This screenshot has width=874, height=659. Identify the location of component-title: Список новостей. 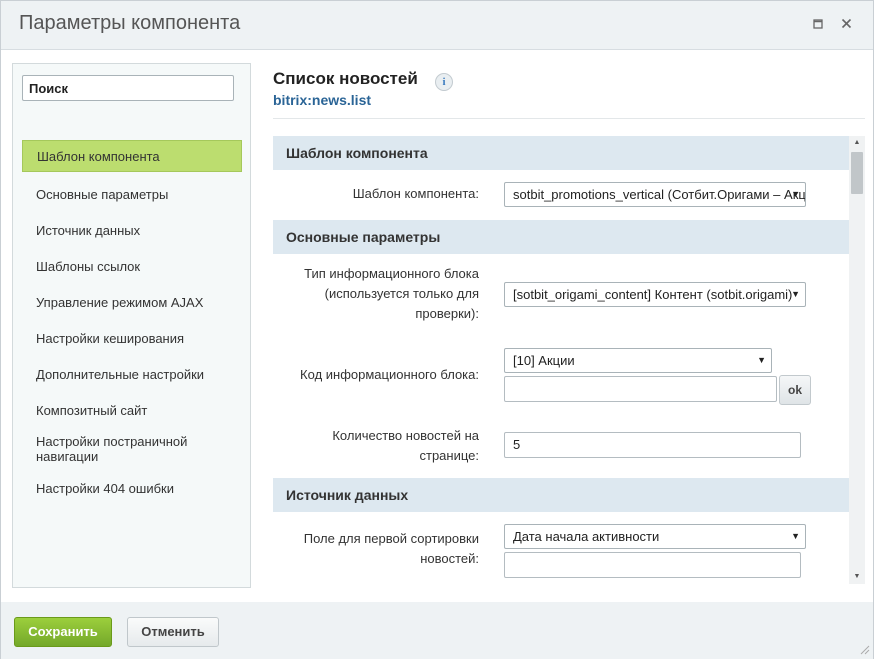
(345, 78).